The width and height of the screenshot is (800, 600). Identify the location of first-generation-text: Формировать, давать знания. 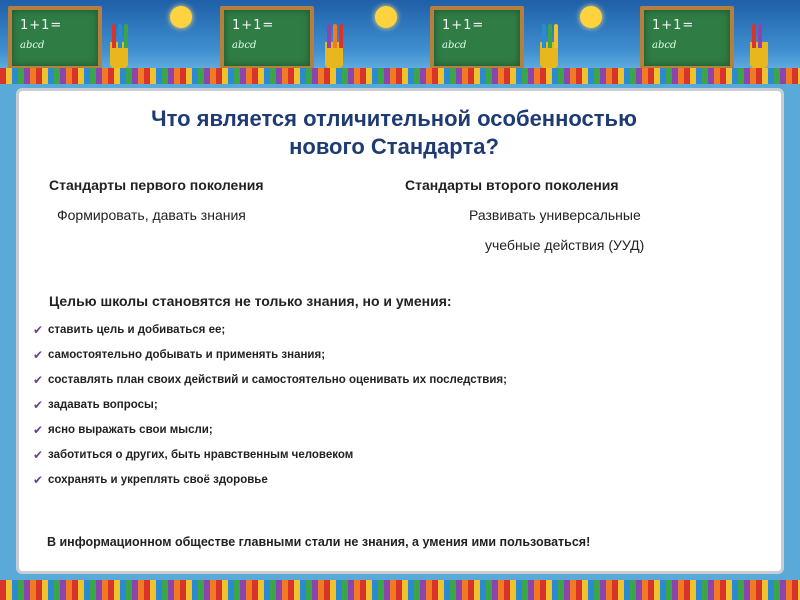
(151, 215).